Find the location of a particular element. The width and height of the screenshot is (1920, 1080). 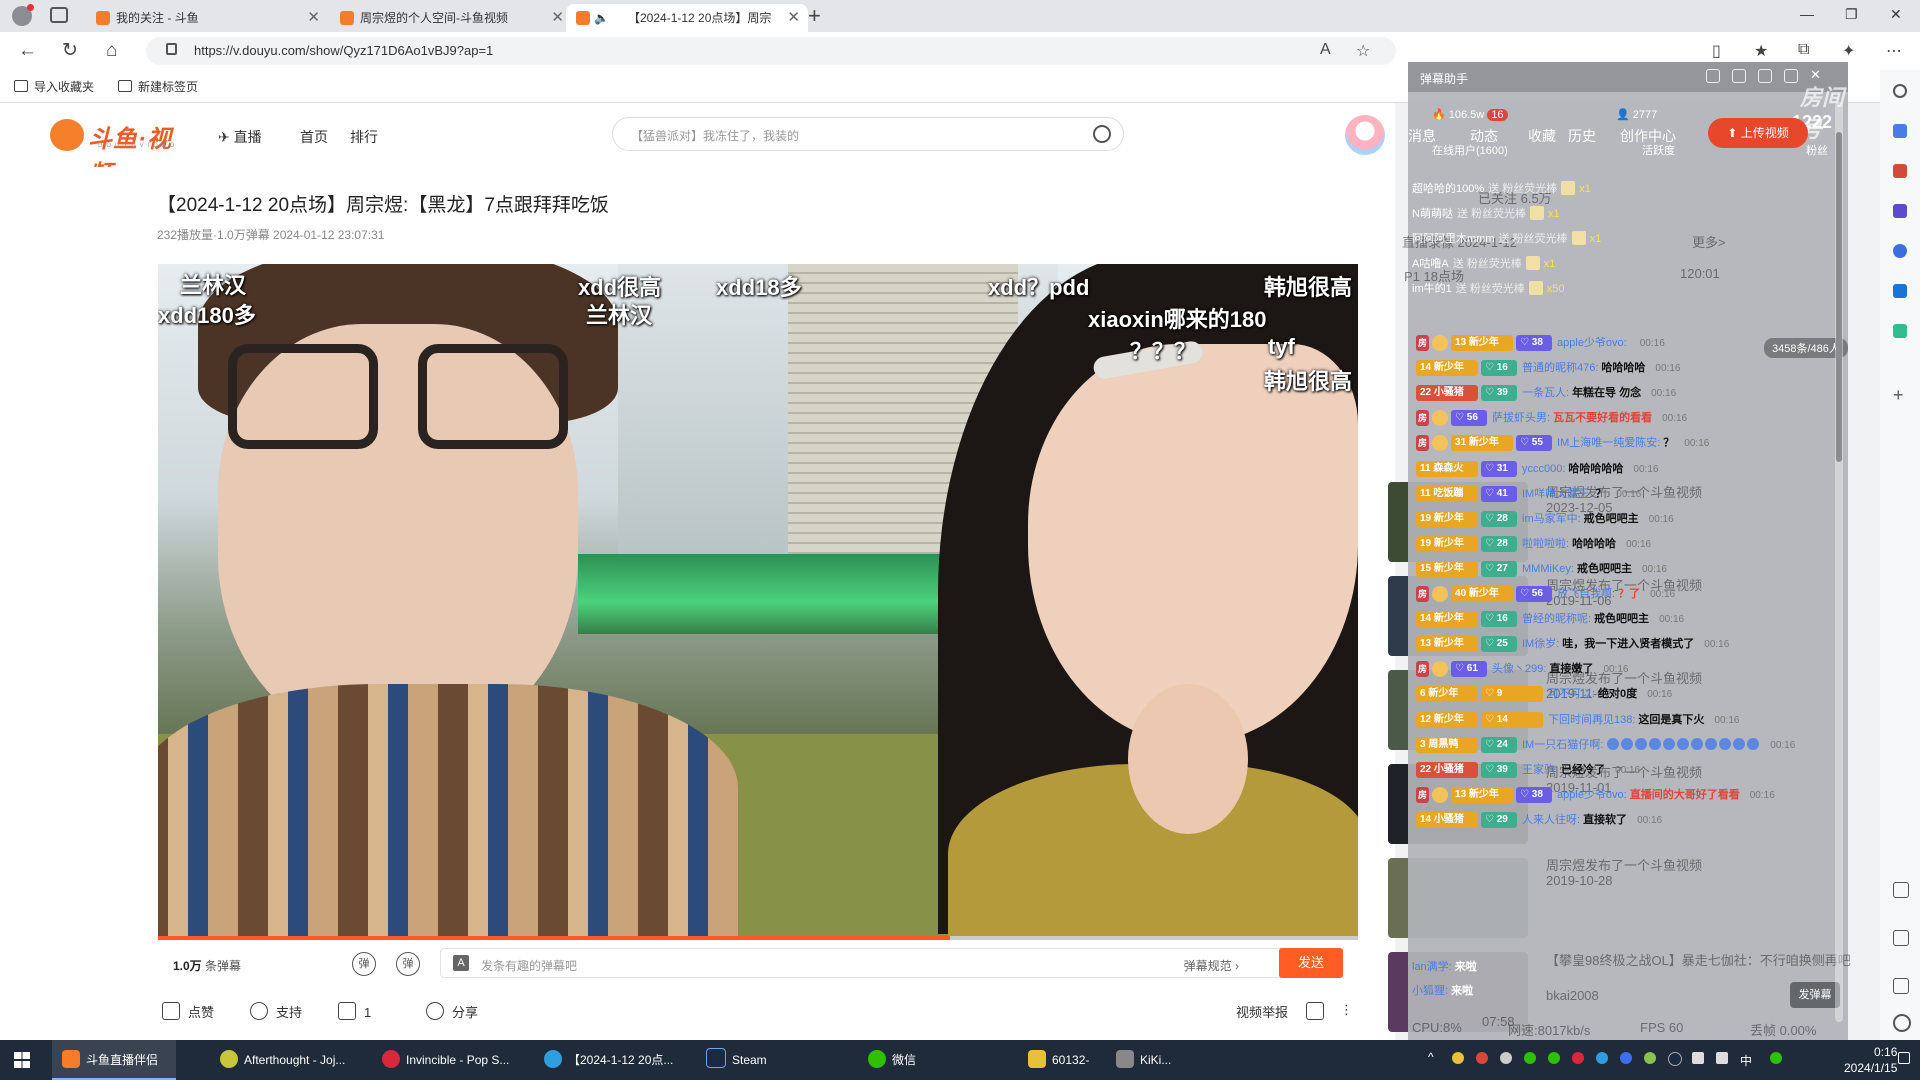

more-menu-icon: ⋯ is located at coordinates (1894, 51).